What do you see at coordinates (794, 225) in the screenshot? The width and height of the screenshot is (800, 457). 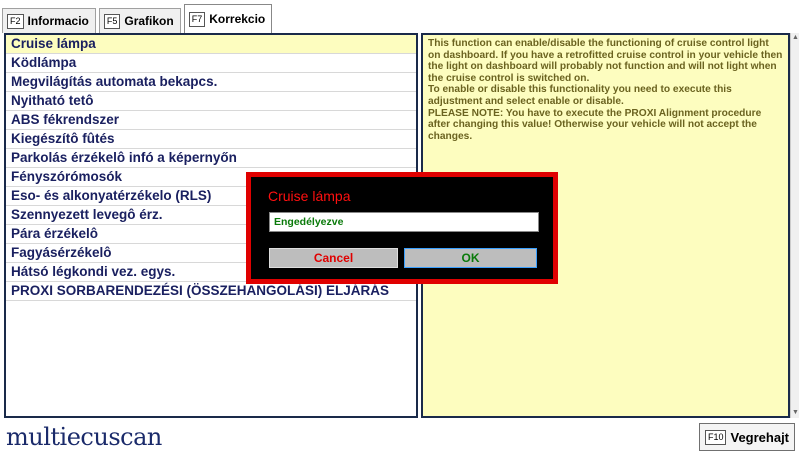 I see `description-scrollbar: ▲ ▼` at bounding box center [794, 225].